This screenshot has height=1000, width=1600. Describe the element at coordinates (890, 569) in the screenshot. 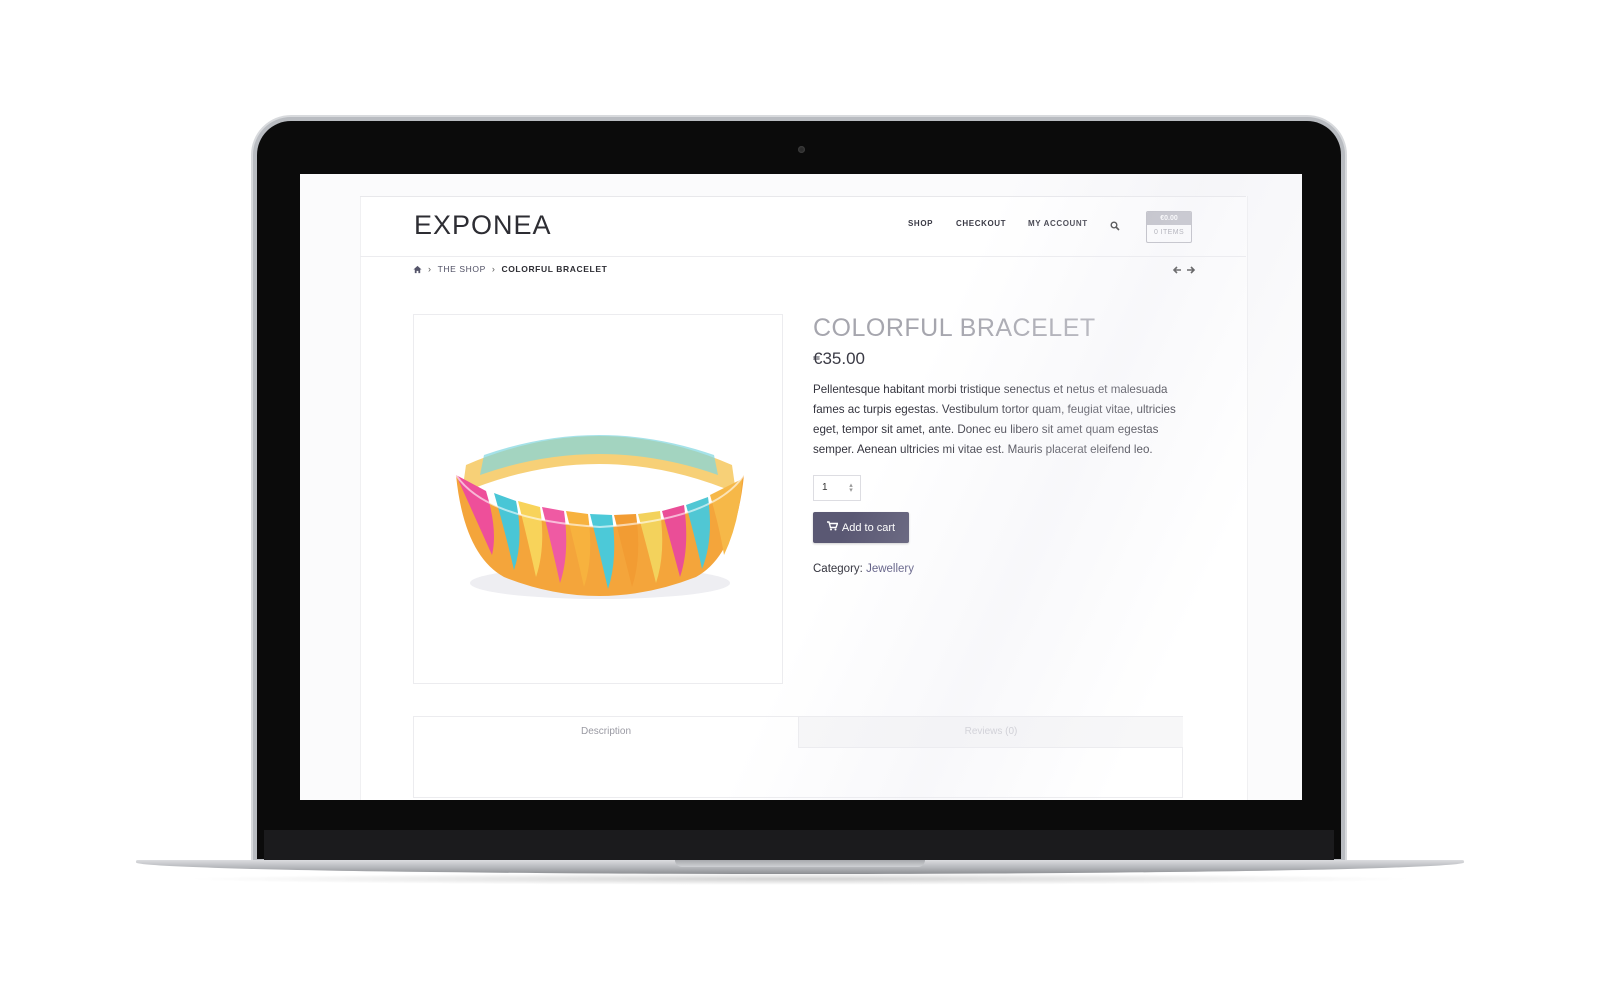

I see `category-link: Jewellery` at that location.